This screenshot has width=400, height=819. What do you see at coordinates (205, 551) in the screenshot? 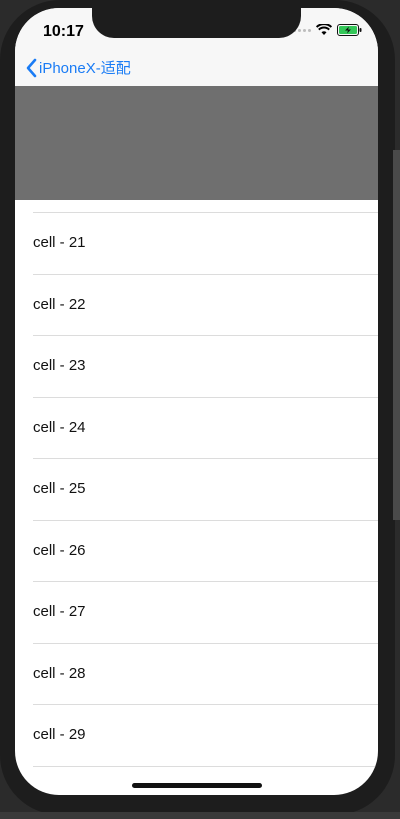
I see `table-row: cell - 26` at bounding box center [205, 551].